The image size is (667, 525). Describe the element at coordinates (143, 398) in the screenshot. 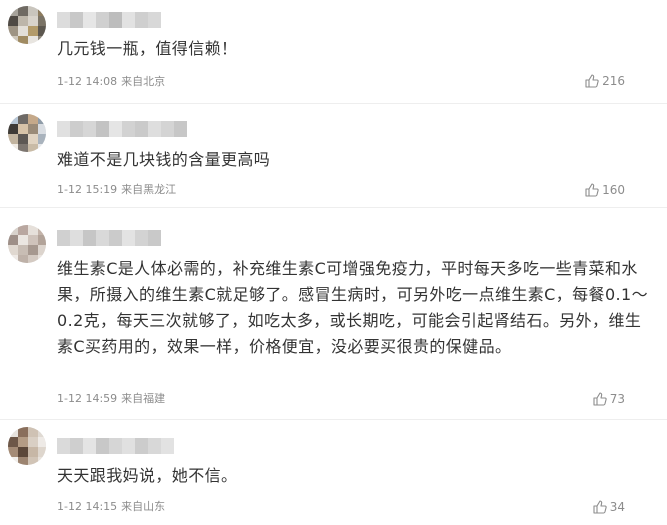

I see `comment-location: 来自福建` at that location.